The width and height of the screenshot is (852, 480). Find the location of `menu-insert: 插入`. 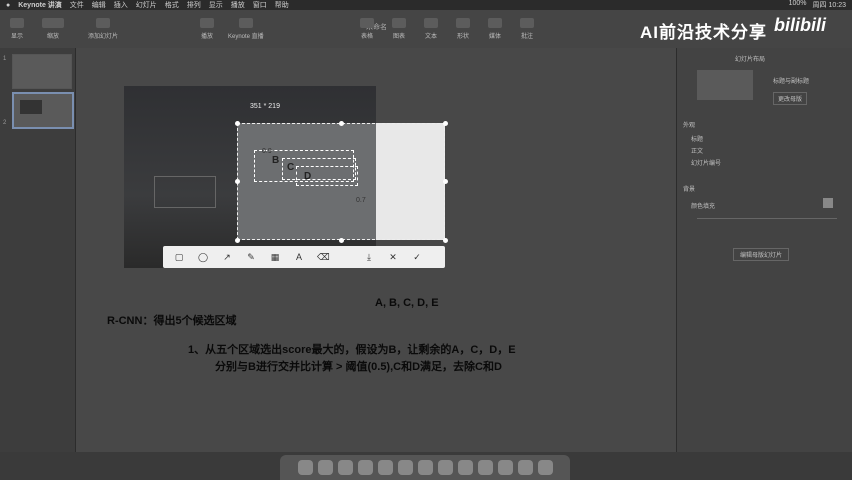

menu-insert: 插入 is located at coordinates (121, 5).